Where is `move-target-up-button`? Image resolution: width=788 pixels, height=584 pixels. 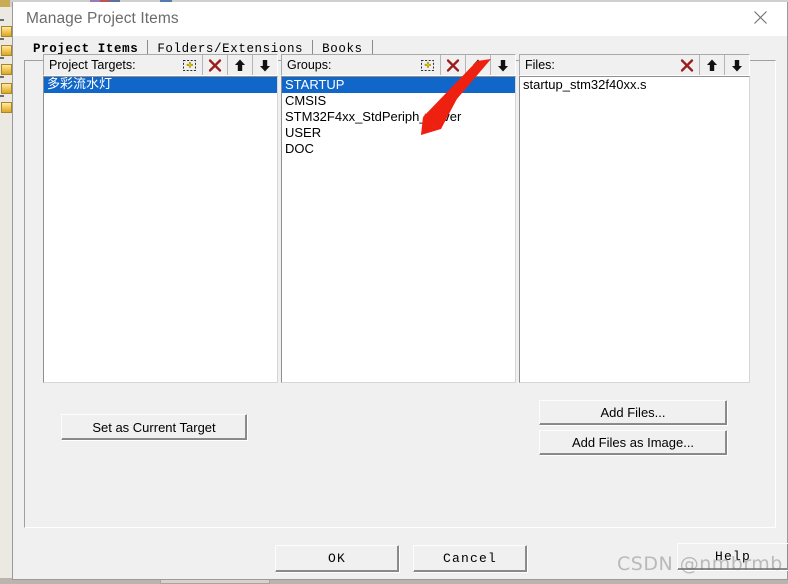 move-target-up-button is located at coordinates (239, 65).